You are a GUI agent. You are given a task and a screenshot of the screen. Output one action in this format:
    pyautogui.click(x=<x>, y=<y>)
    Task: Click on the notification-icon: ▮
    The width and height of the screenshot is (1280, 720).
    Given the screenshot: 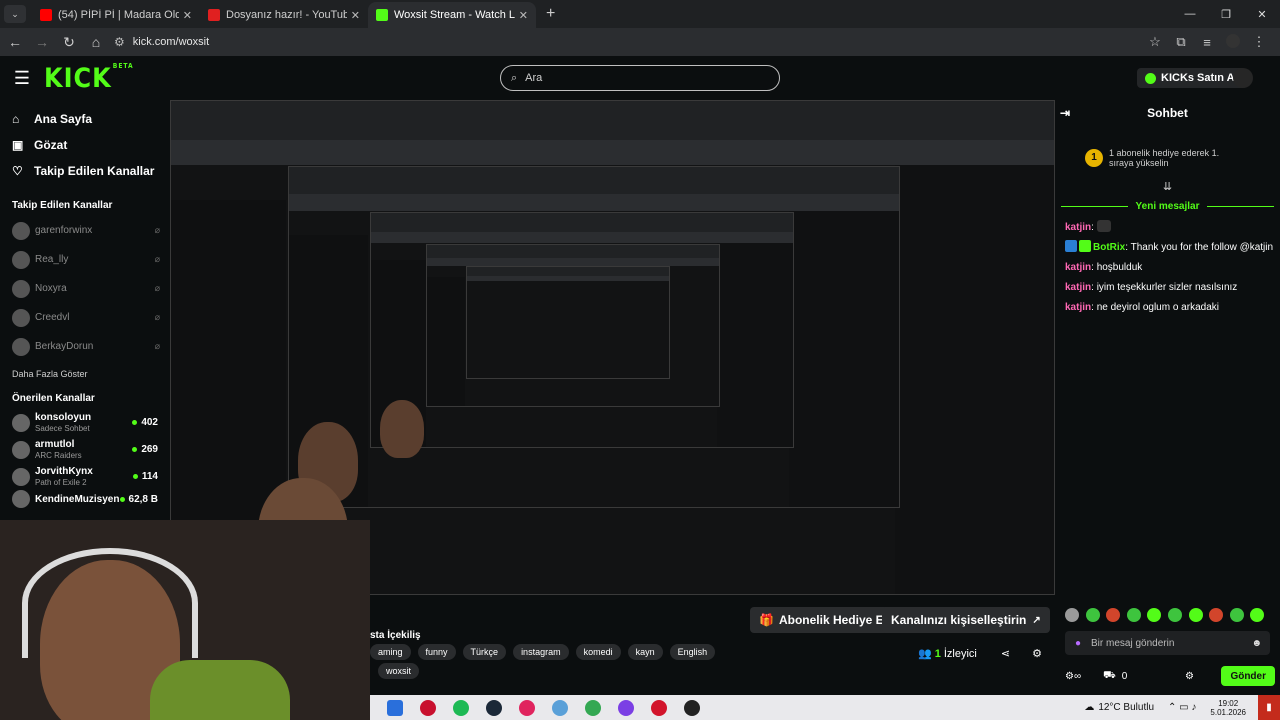 What is the action you would take?
    pyautogui.click(x=1269, y=707)
    